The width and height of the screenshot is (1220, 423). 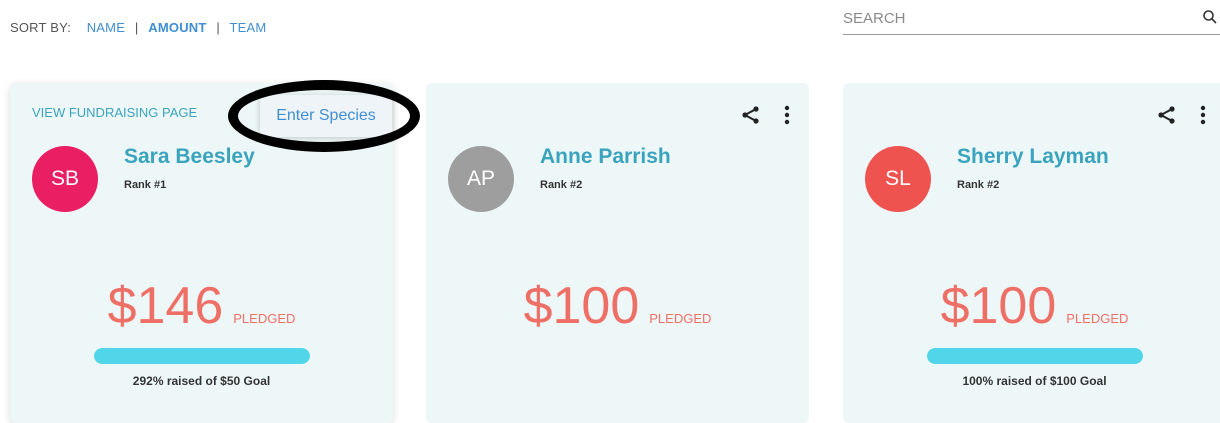 What do you see at coordinates (65, 179) in the screenshot?
I see `avatar: SB` at bounding box center [65, 179].